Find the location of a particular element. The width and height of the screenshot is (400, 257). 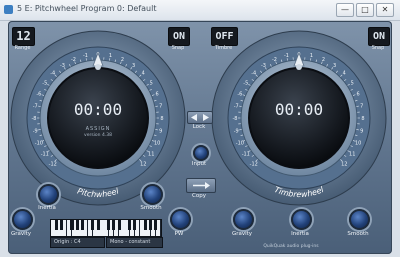

copy-label: Copy is located at coordinates (199, 196).